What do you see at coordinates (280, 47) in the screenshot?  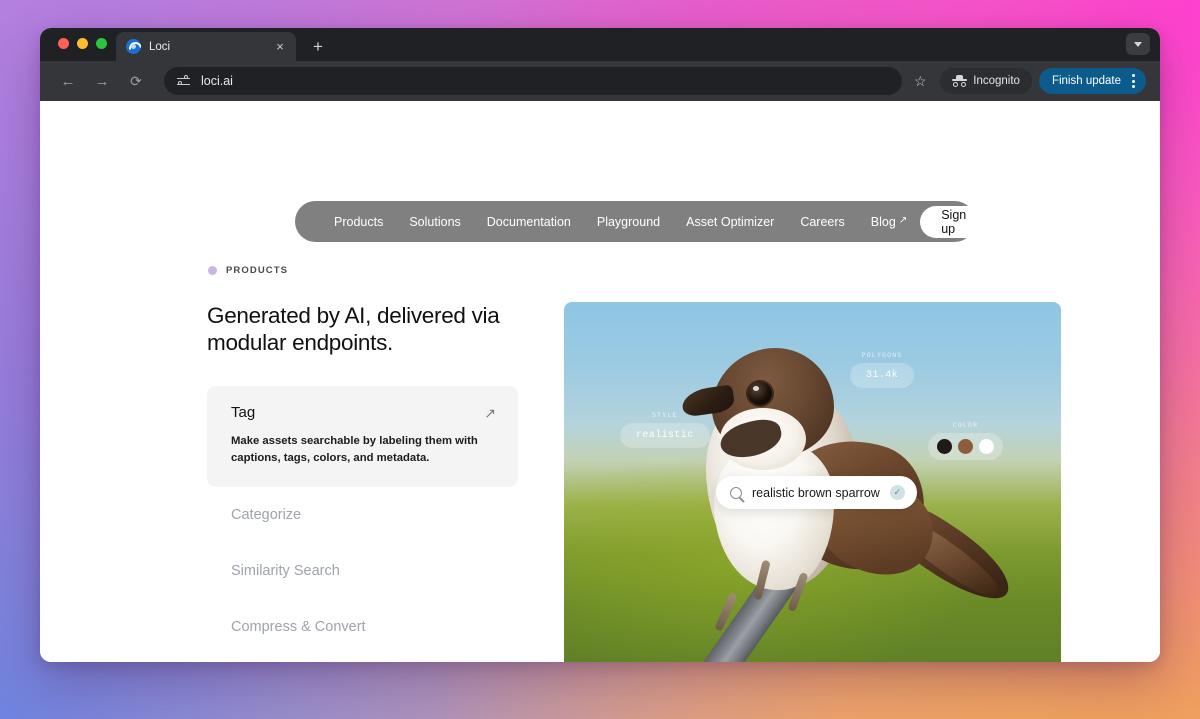 I see `close-tab-button: ×` at bounding box center [280, 47].